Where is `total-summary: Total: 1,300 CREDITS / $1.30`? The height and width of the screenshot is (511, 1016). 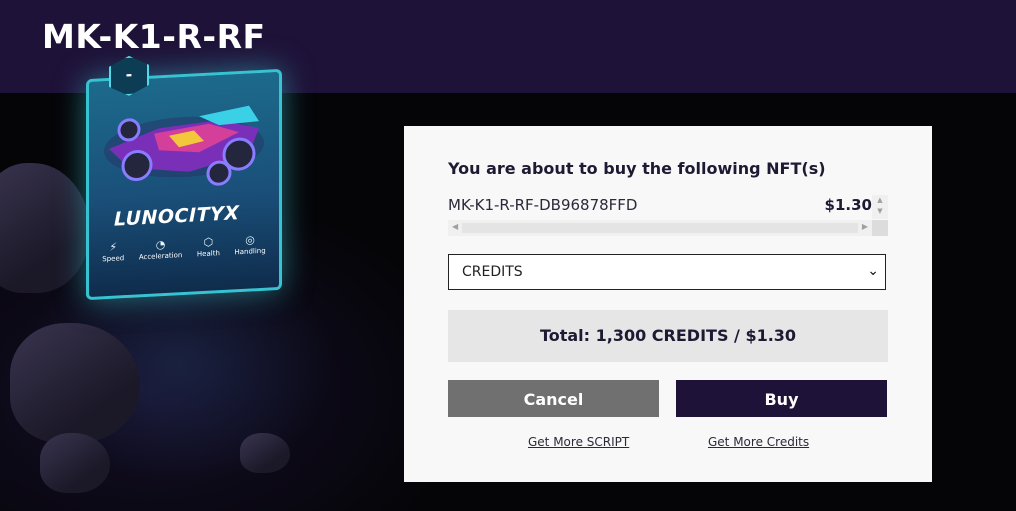 total-summary: Total: 1,300 CREDITS / $1.30 is located at coordinates (668, 336).